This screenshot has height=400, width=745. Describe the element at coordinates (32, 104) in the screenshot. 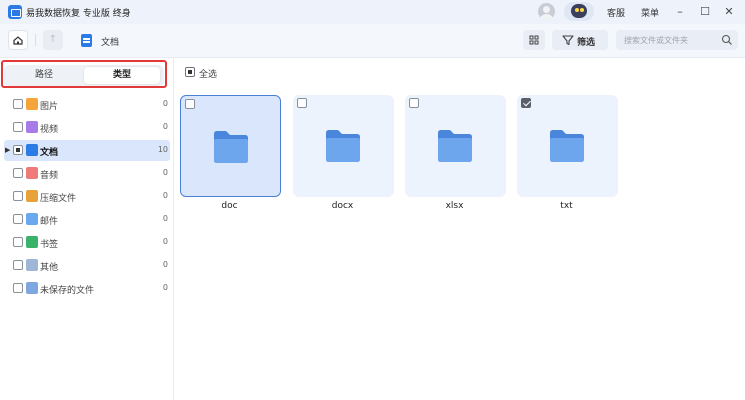

I see `image-icon` at that location.